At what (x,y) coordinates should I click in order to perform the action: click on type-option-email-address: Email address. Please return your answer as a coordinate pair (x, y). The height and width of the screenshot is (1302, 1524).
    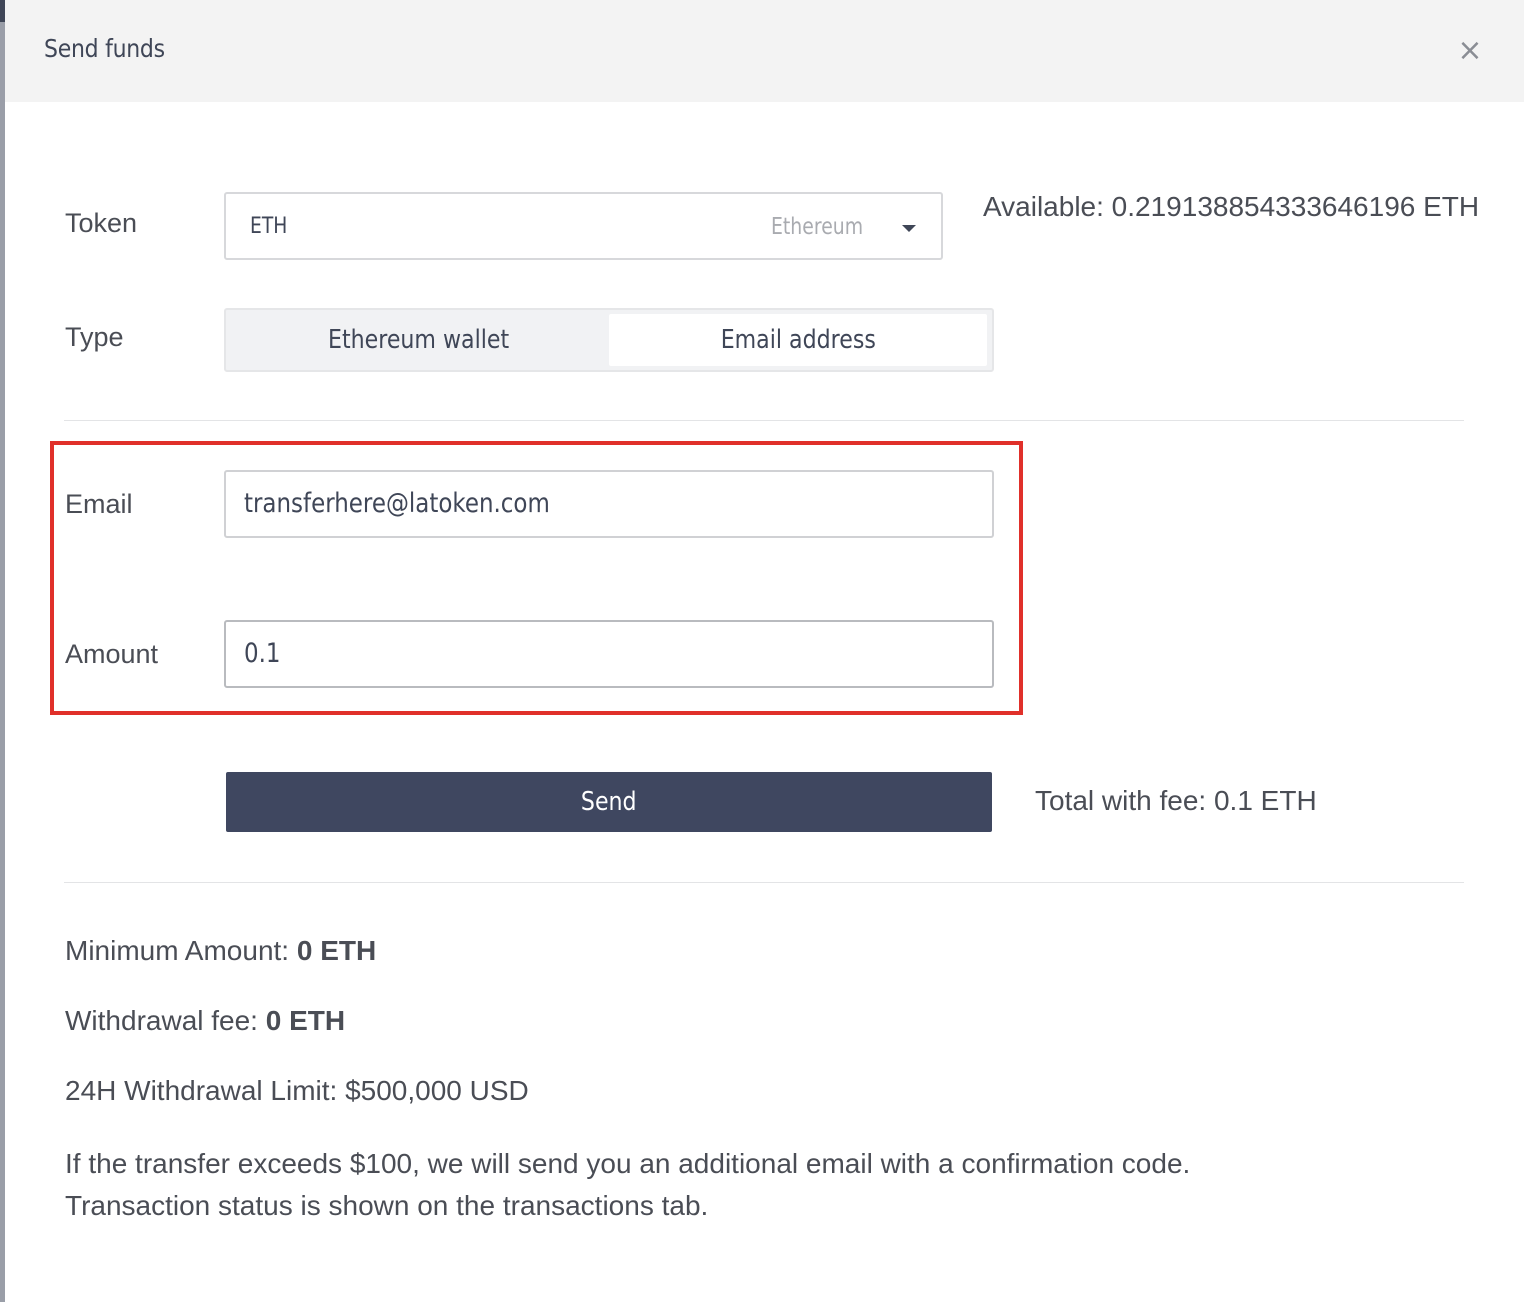
    Looking at the image, I should click on (798, 340).